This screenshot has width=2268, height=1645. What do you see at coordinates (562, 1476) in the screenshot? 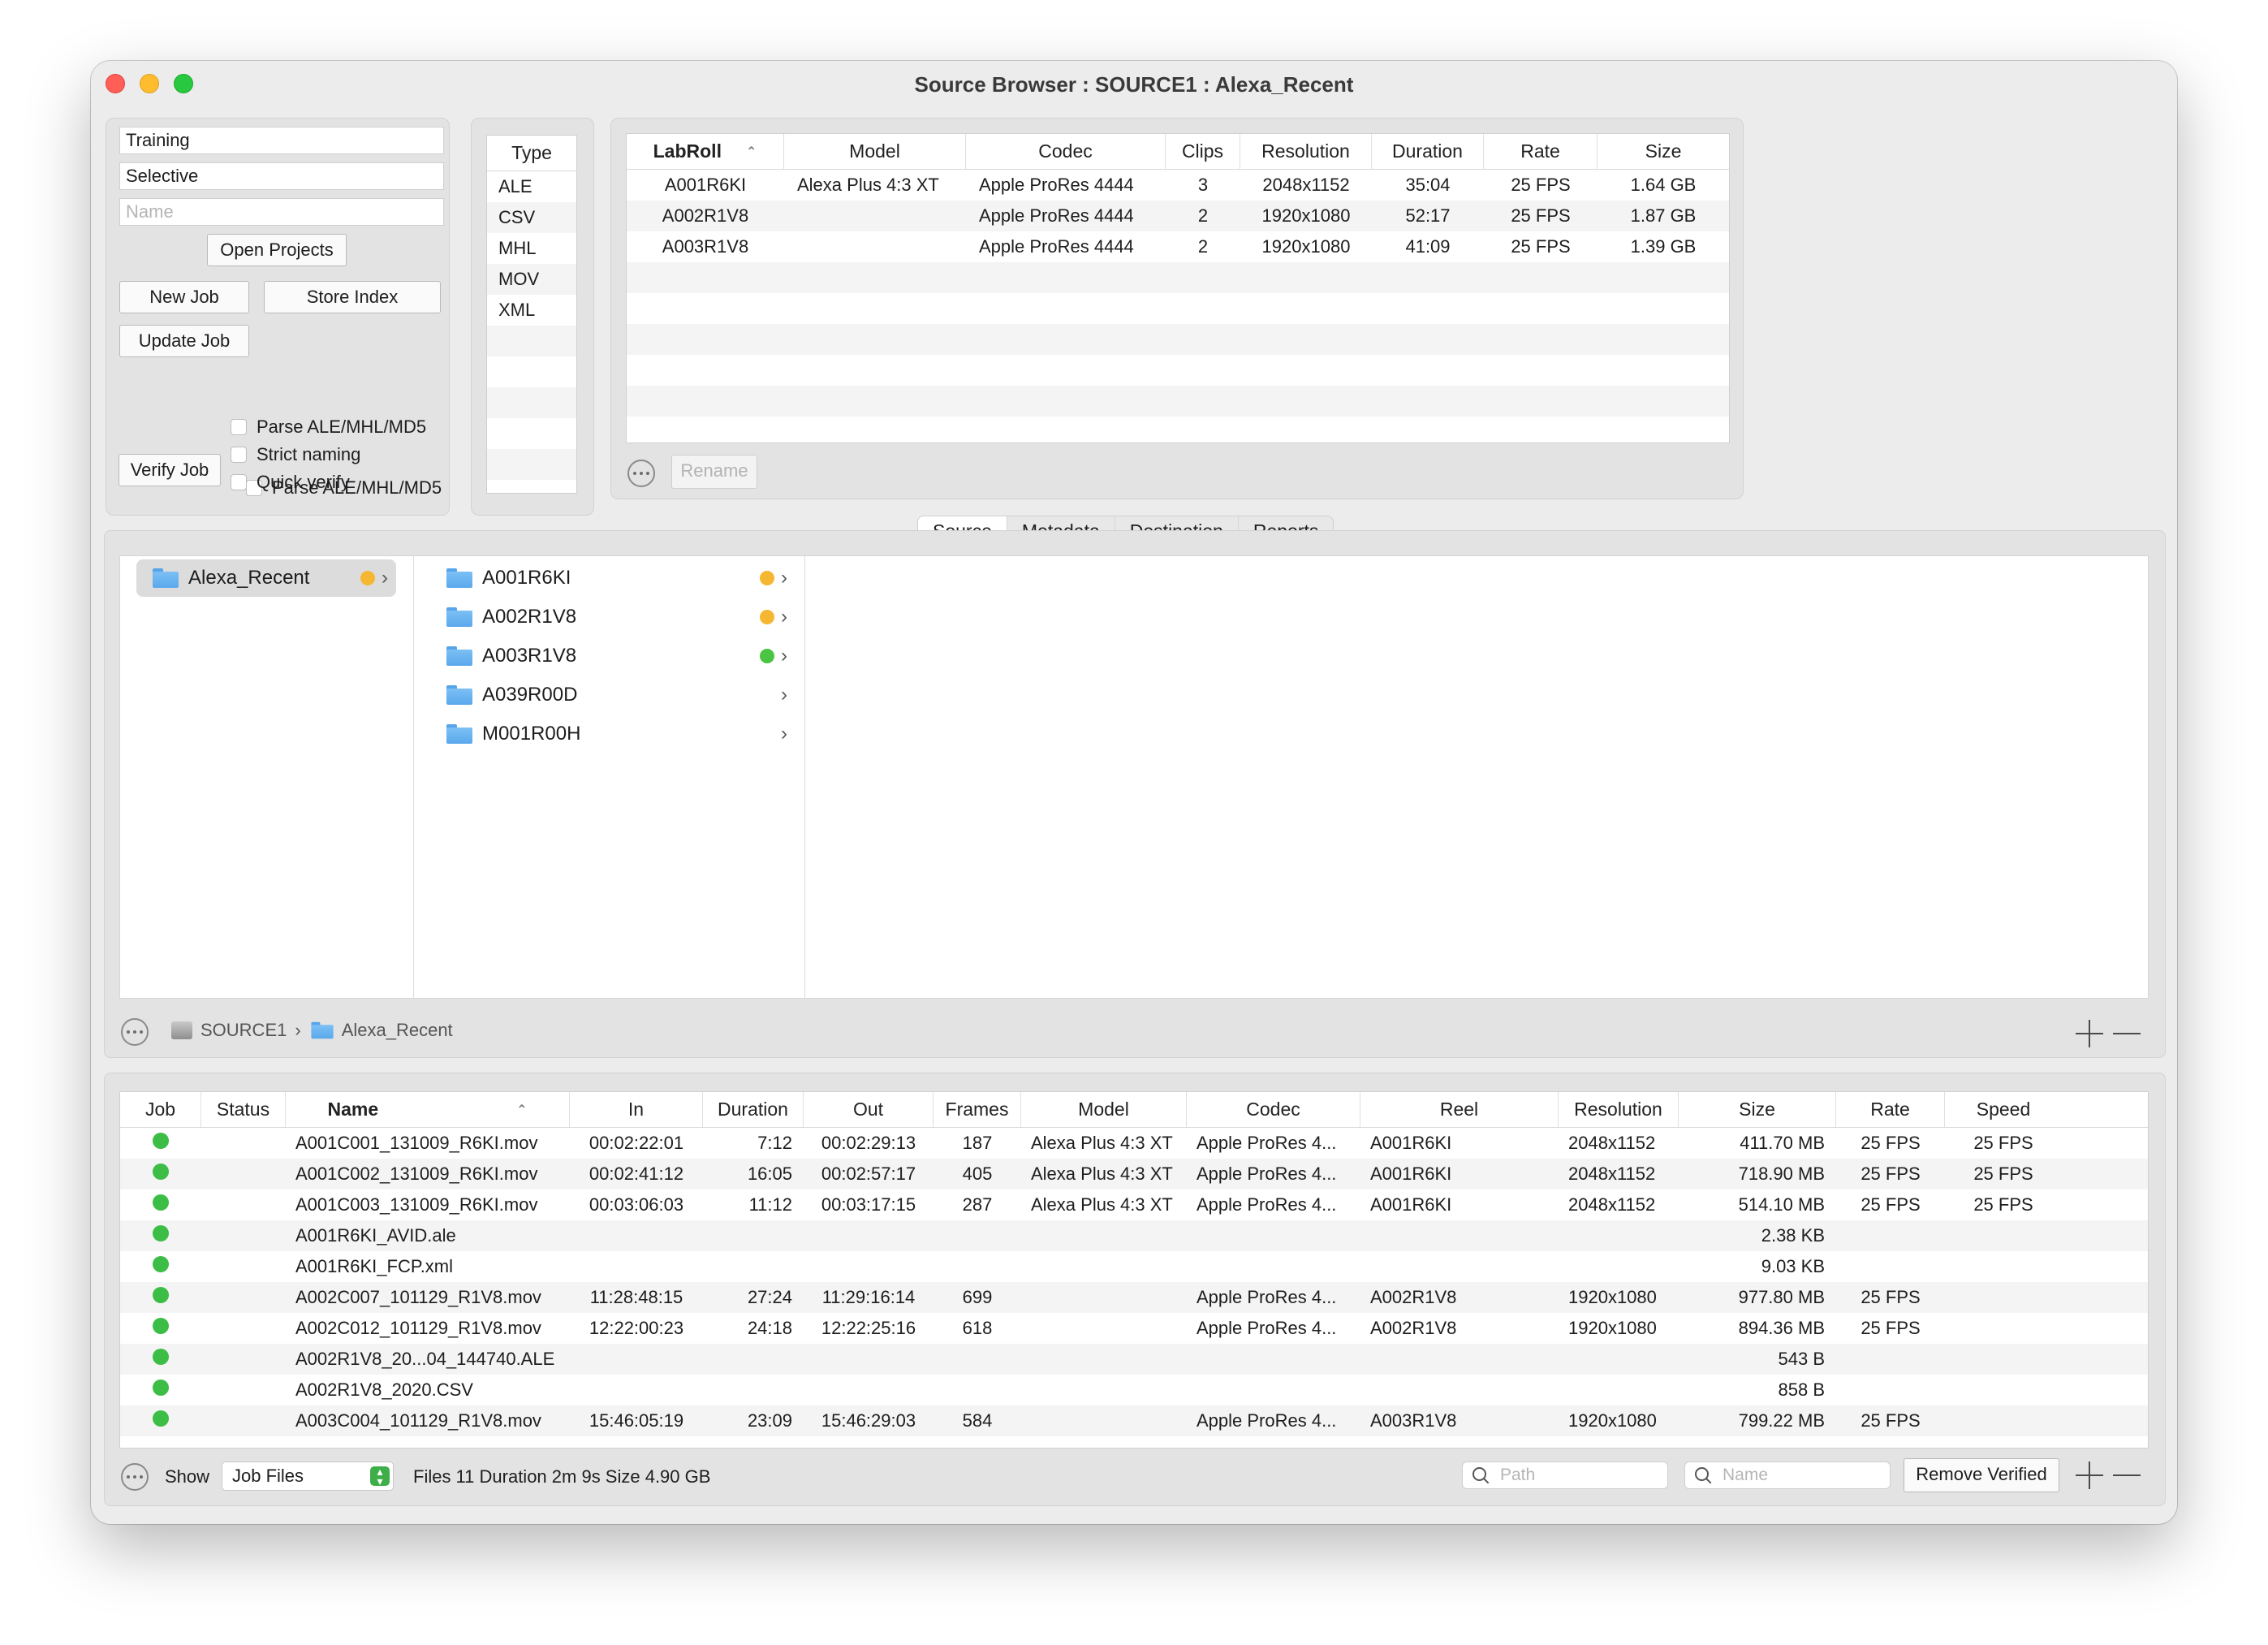
I see `files-summary: Files 11 Duration 2m 9s Size 4.90 GB` at bounding box center [562, 1476].